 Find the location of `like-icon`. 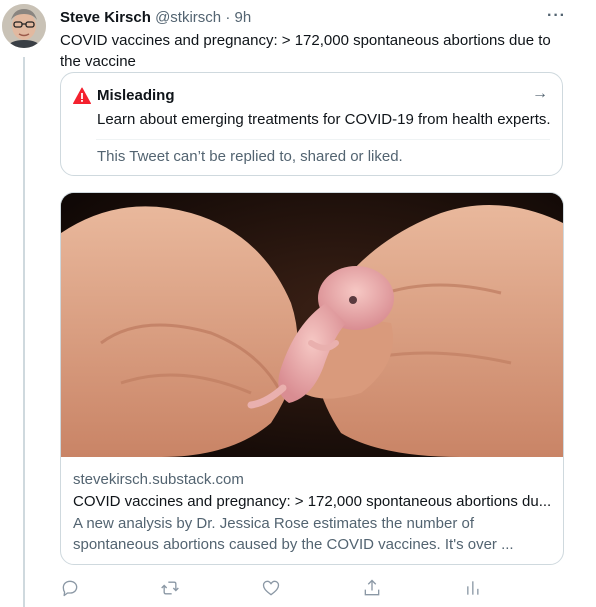

like-icon is located at coordinates (271, 588).